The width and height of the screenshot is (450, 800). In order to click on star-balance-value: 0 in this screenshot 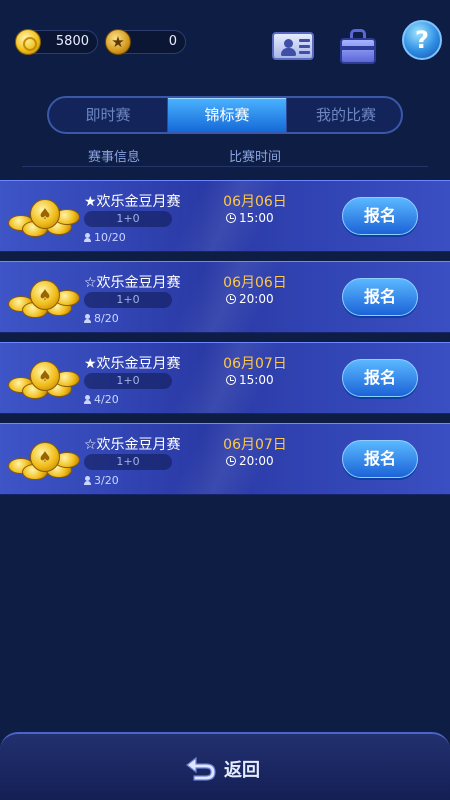, I will do `click(172, 41)`.